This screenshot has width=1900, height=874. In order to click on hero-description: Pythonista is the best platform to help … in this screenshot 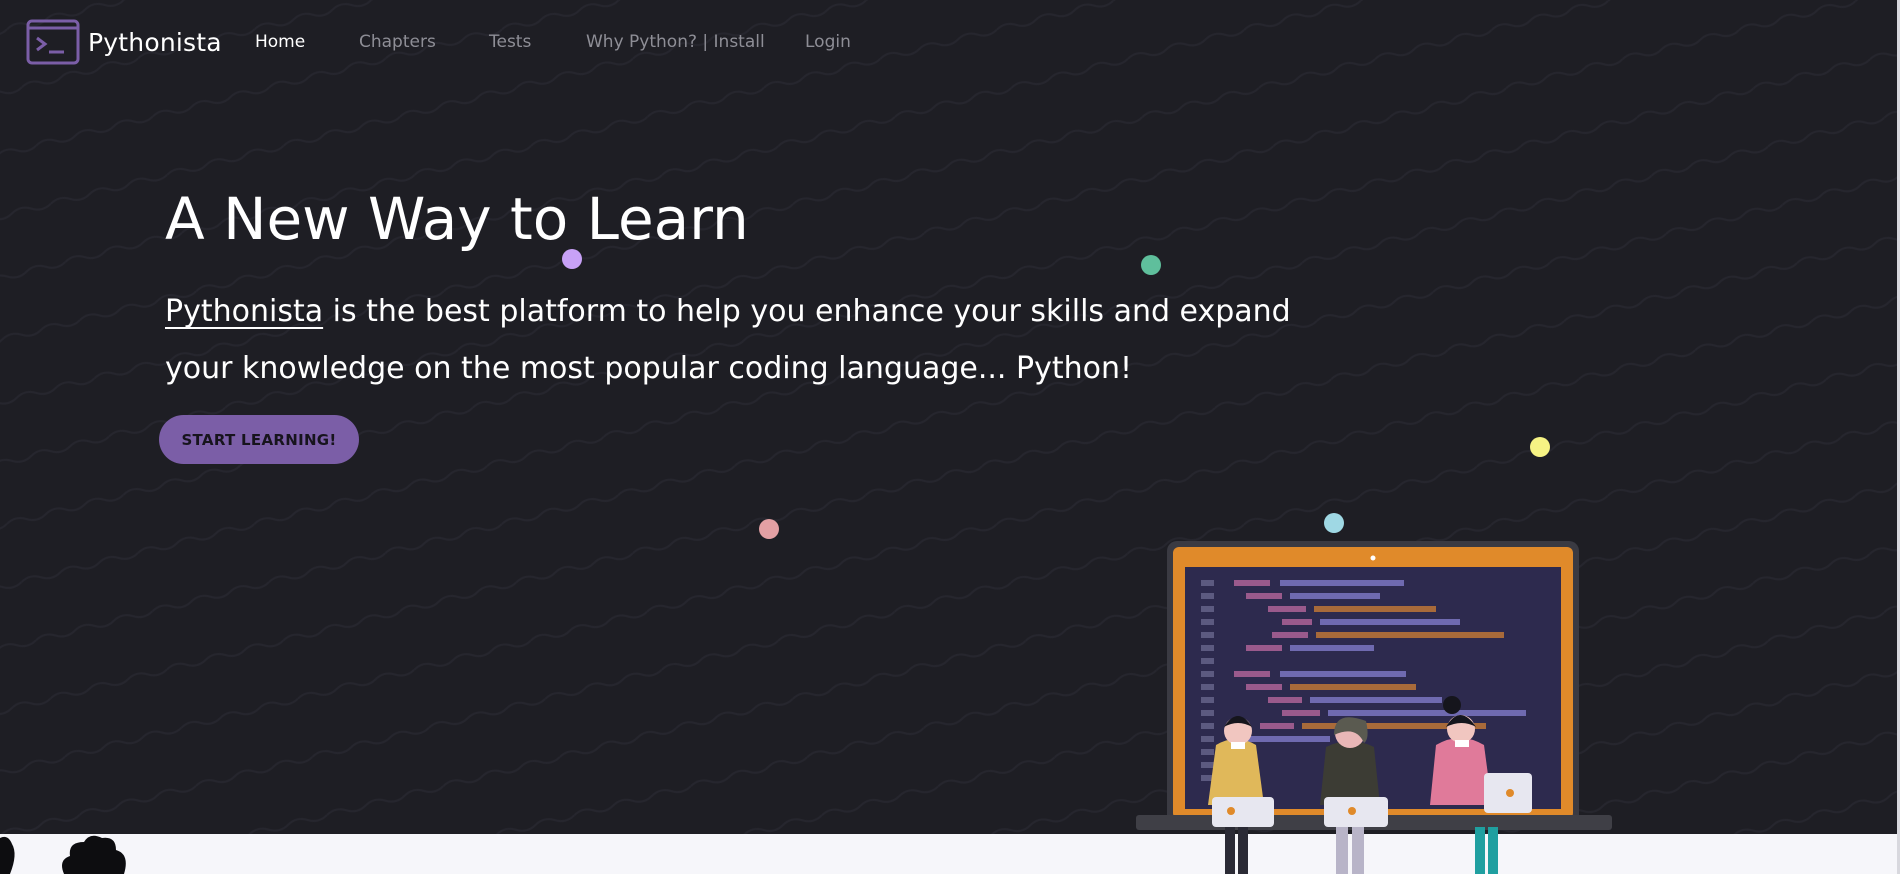, I will do `click(765, 340)`.